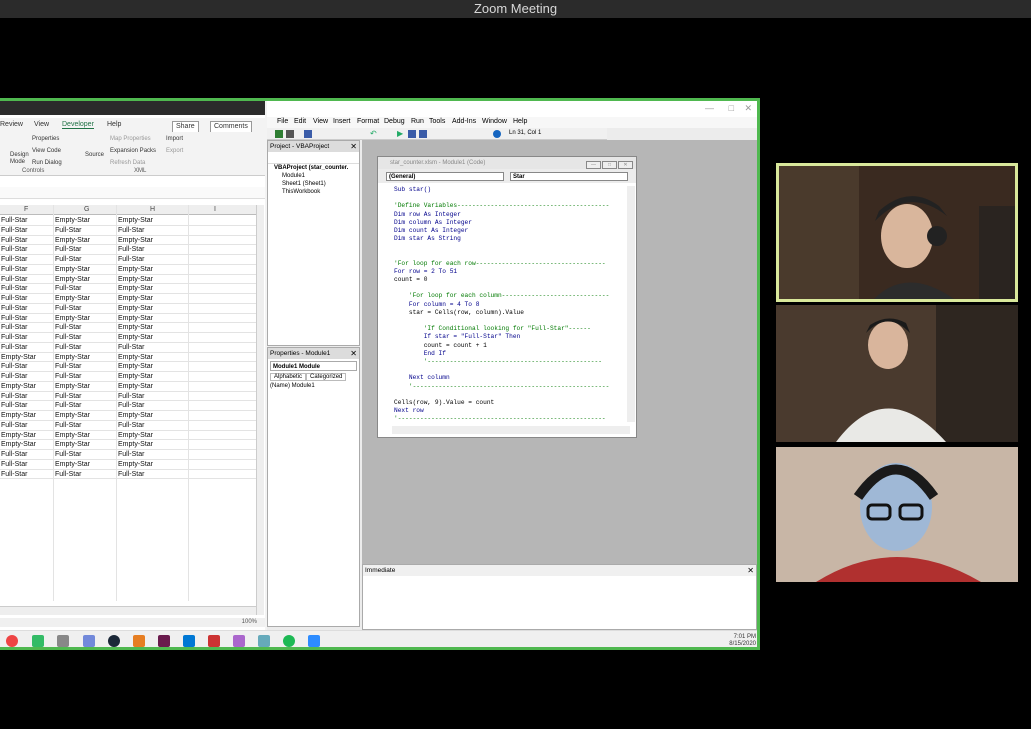 This screenshot has height=729, width=1031. Describe the element at coordinates (174, 151) in the screenshot. I see `export-button: Export` at that location.